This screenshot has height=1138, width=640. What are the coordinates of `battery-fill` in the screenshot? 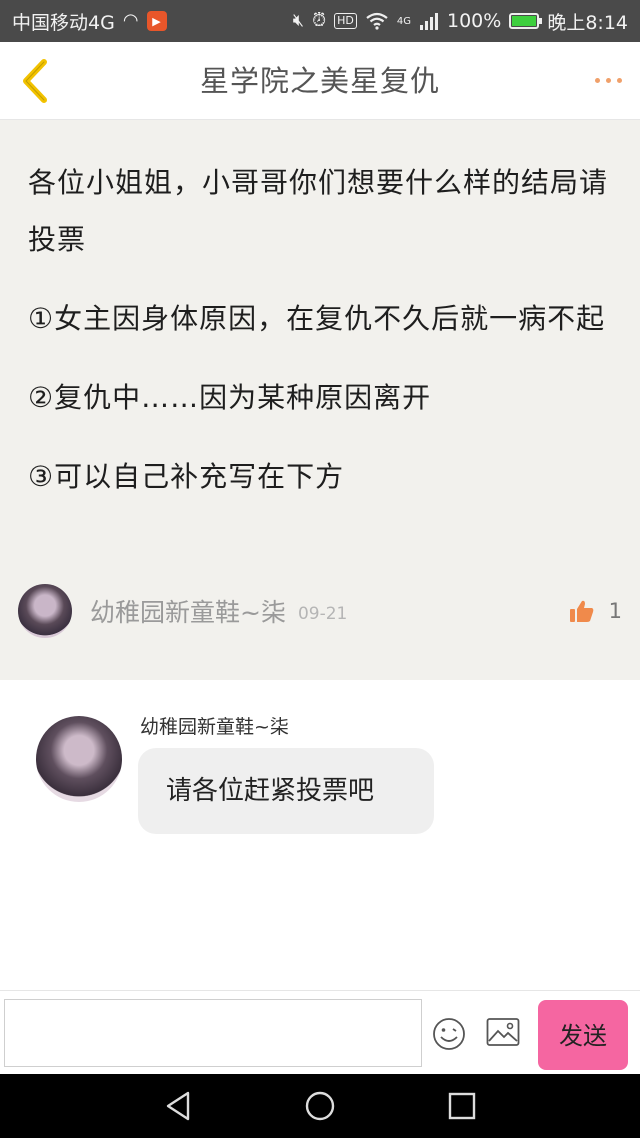 It's located at (524, 21).